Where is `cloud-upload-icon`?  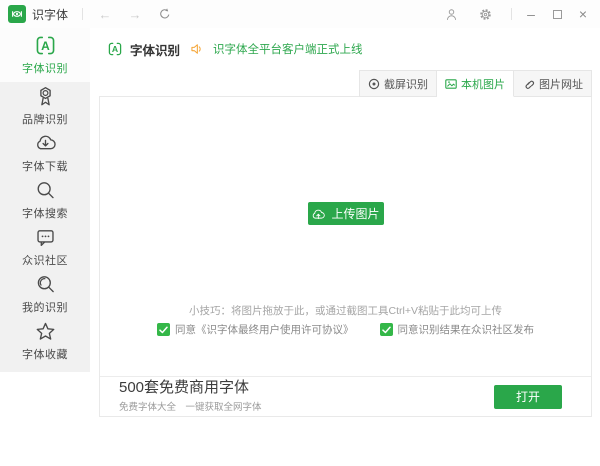 cloud-upload-icon is located at coordinates (319, 214).